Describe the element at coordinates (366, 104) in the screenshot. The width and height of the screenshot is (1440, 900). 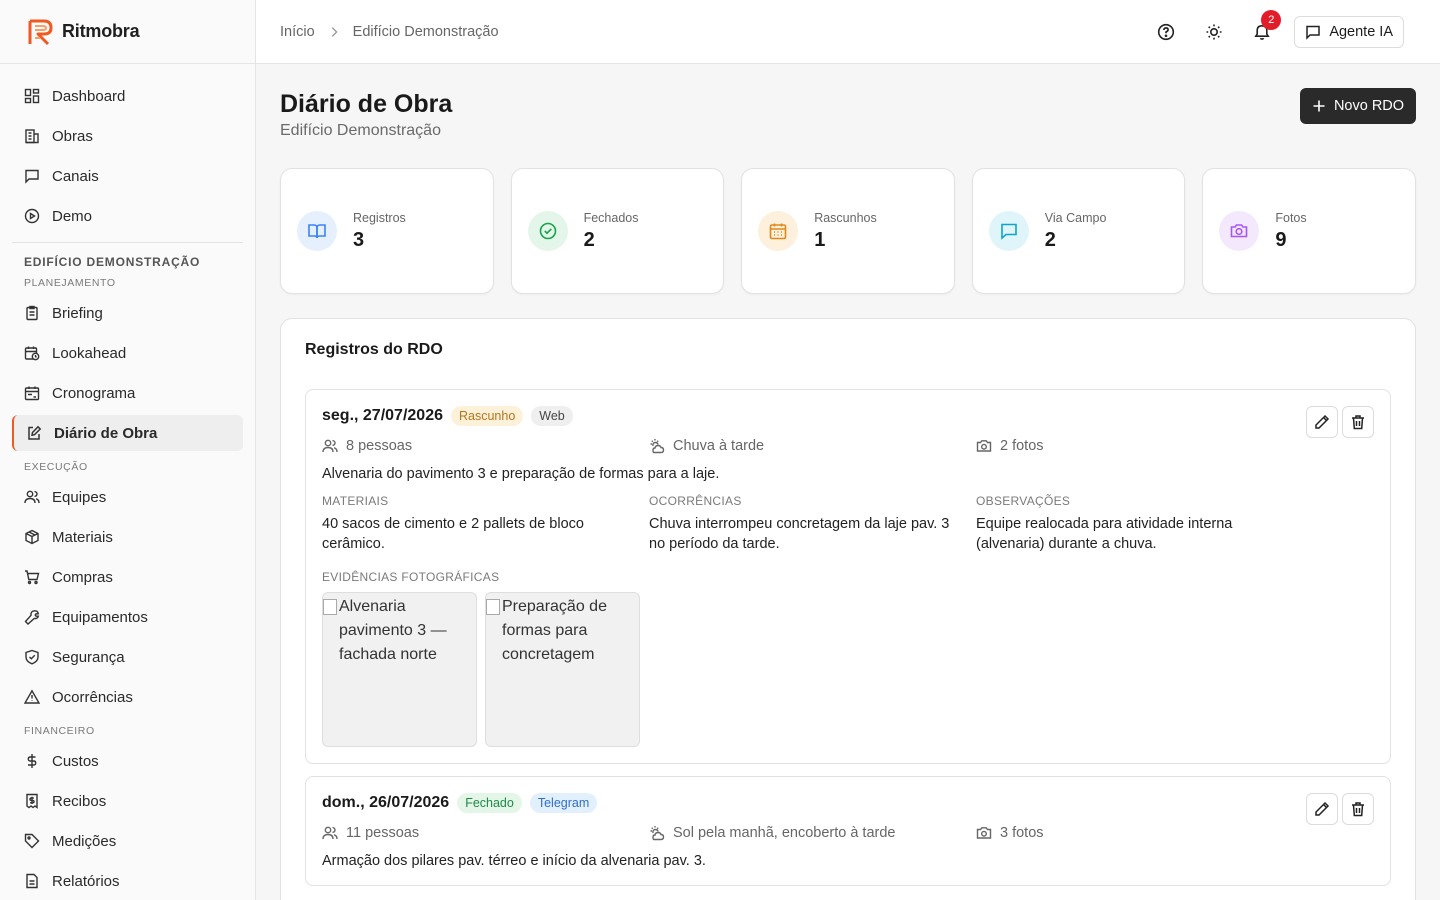
I see `page-title: Diário de Obra` at that location.